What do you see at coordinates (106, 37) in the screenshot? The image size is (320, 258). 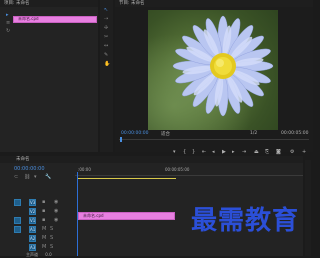 I see `razor-tool-icon: ✂` at bounding box center [106, 37].